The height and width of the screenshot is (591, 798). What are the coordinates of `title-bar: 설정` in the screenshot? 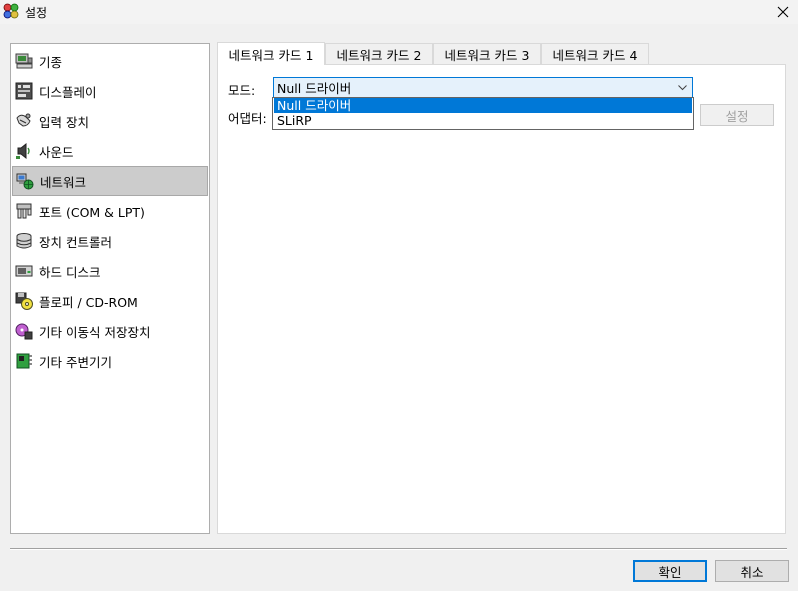 It's located at (399, 12).